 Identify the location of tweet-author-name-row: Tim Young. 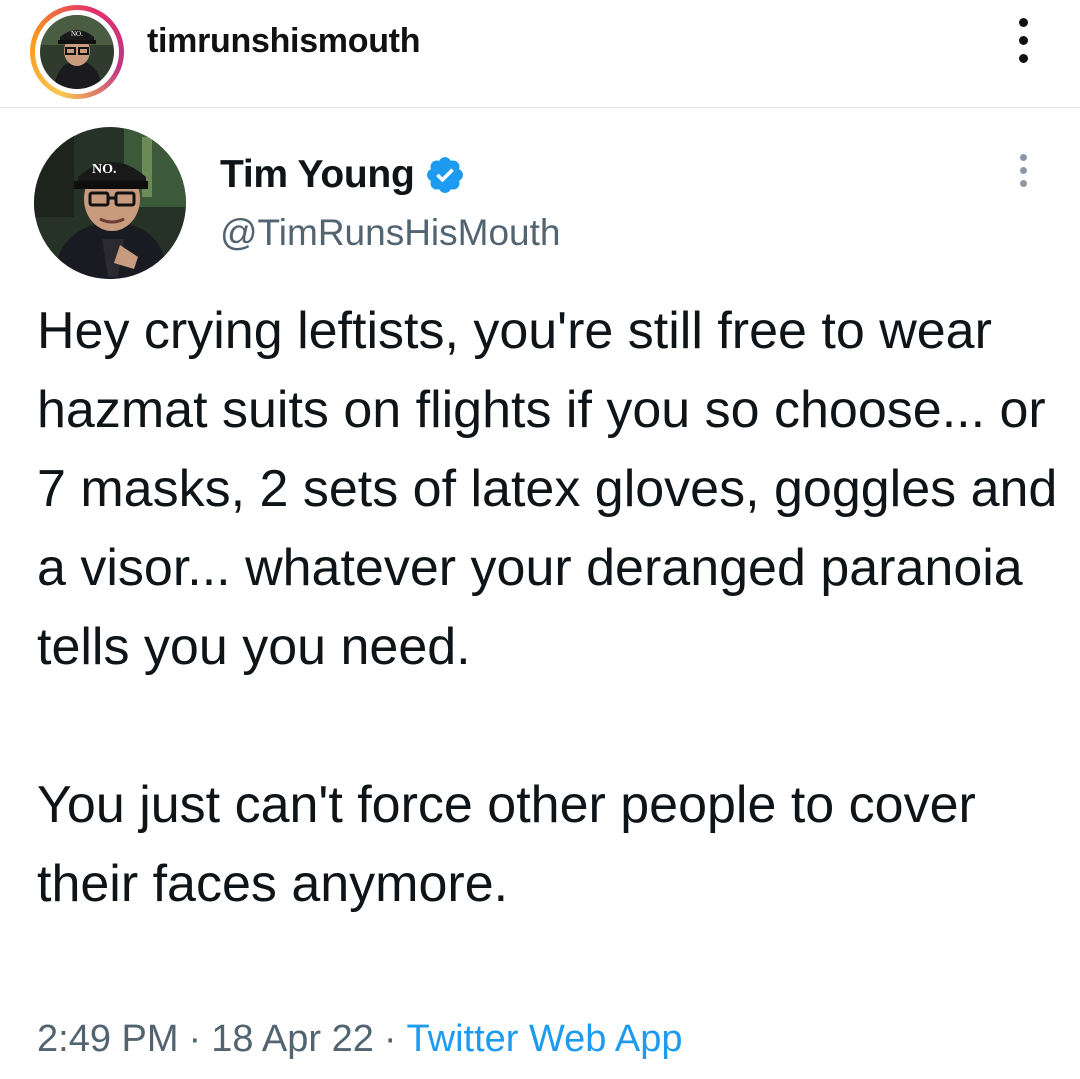
(343, 175).